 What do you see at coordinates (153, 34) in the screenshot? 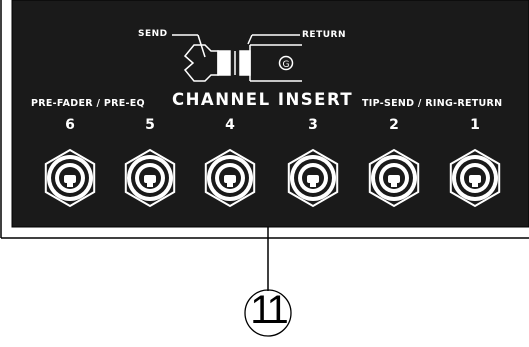
I see `send-label: SEND` at bounding box center [153, 34].